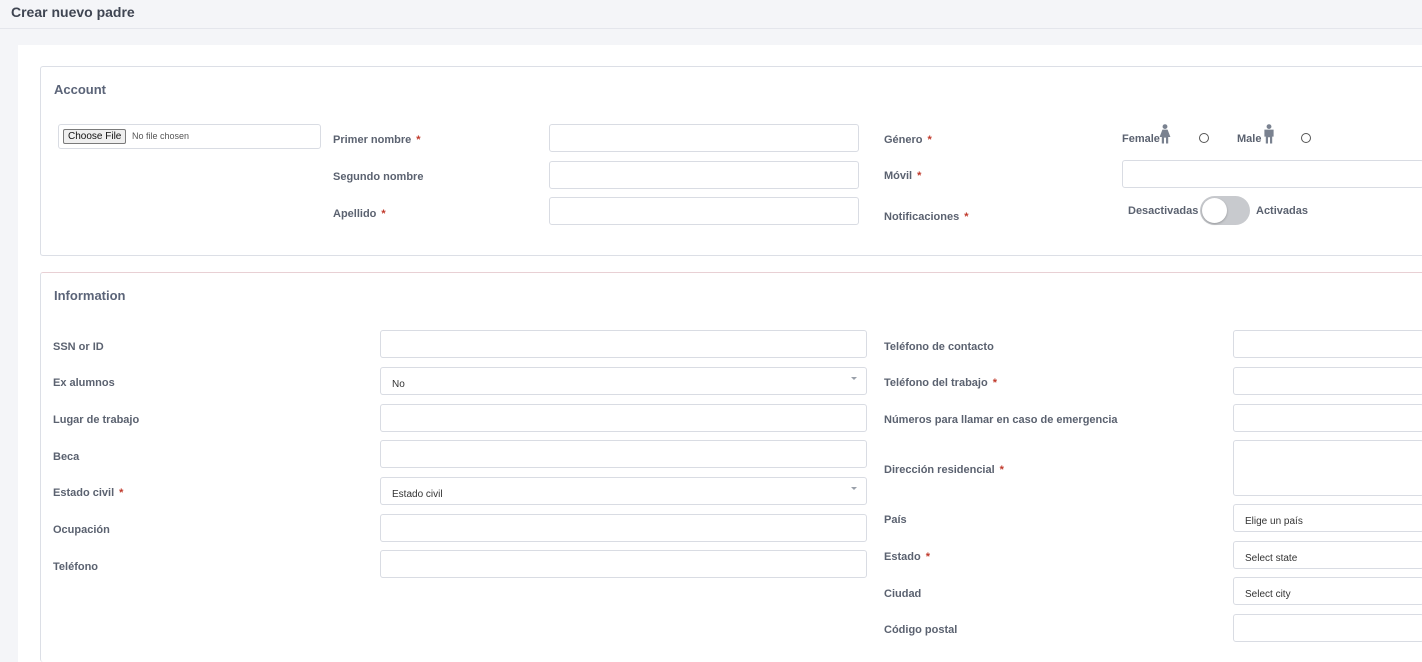  I want to click on middle-name-label: Segundo nombre, so click(378, 177).